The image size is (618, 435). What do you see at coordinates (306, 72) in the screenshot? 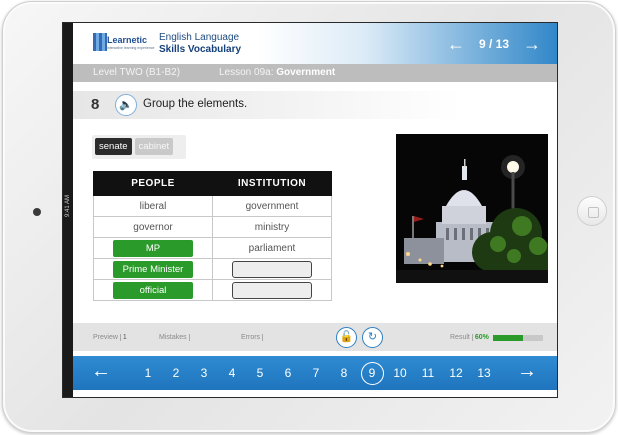
I see `lesson-title: Government` at bounding box center [306, 72].